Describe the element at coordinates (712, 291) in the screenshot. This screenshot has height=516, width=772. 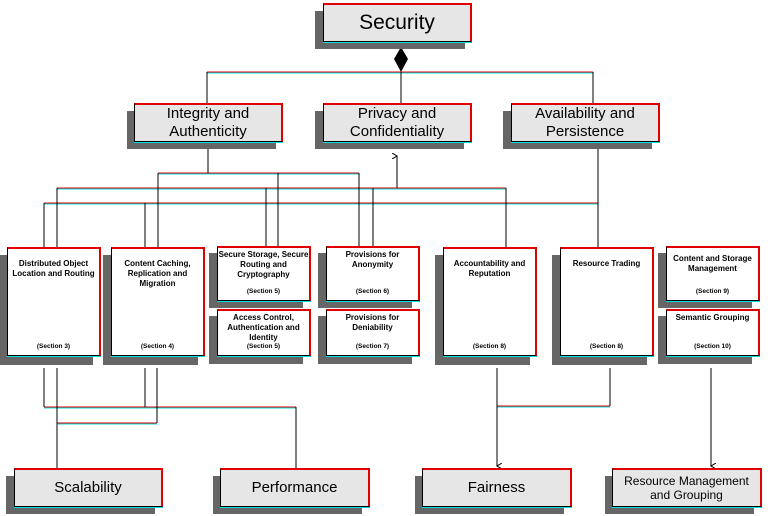
I see `section-label: (Section 9)` at that location.